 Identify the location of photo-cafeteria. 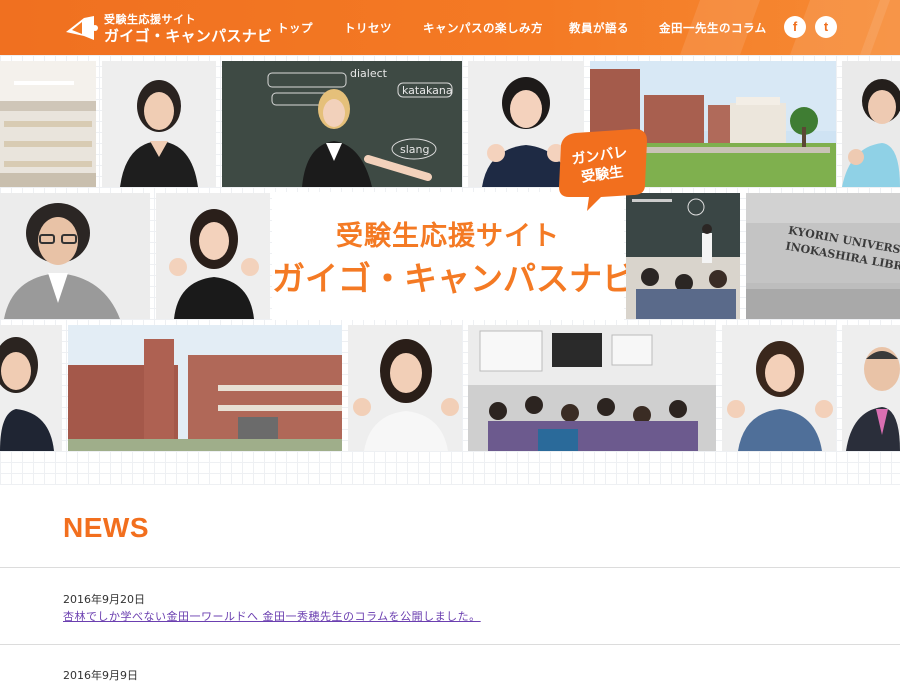
(48, 124).